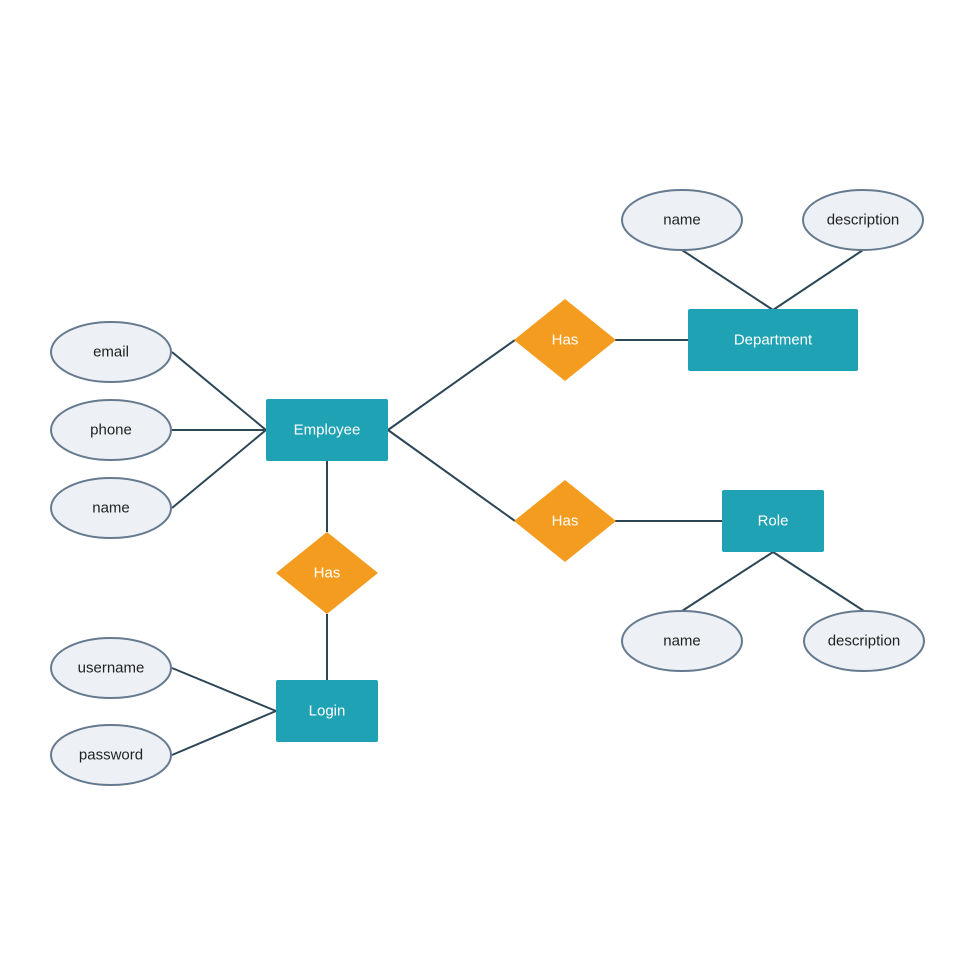 The image size is (975, 975). I want to click on entity-department: Department, so click(773, 340).